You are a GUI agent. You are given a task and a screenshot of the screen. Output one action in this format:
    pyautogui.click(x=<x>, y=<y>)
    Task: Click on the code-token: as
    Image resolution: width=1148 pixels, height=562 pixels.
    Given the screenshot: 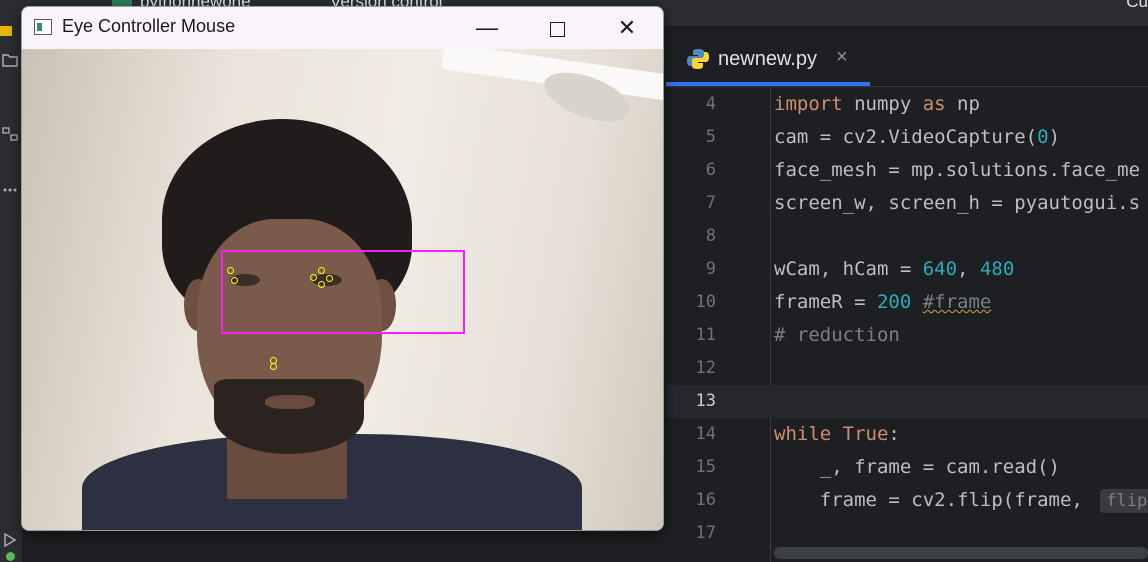 What is the action you would take?
    pyautogui.click(x=934, y=104)
    